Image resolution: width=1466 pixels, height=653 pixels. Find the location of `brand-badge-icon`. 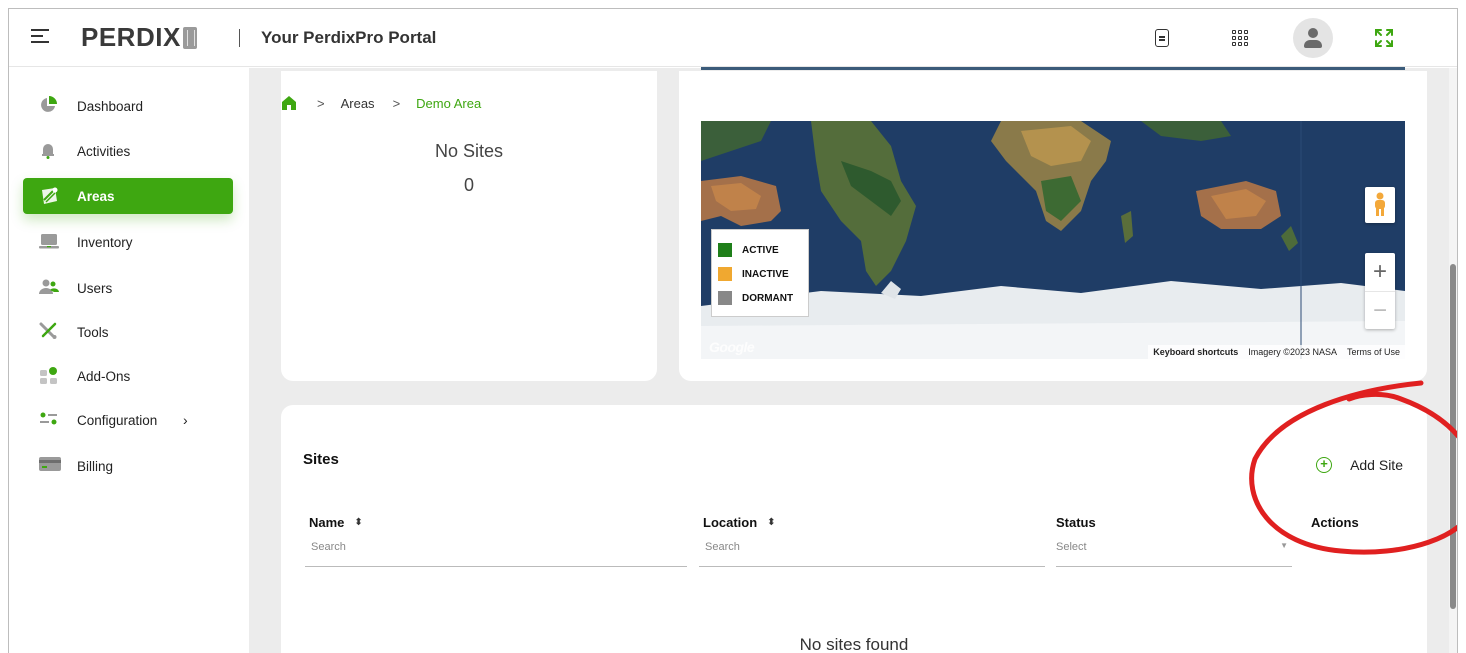

brand-badge-icon is located at coordinates (189, 37).